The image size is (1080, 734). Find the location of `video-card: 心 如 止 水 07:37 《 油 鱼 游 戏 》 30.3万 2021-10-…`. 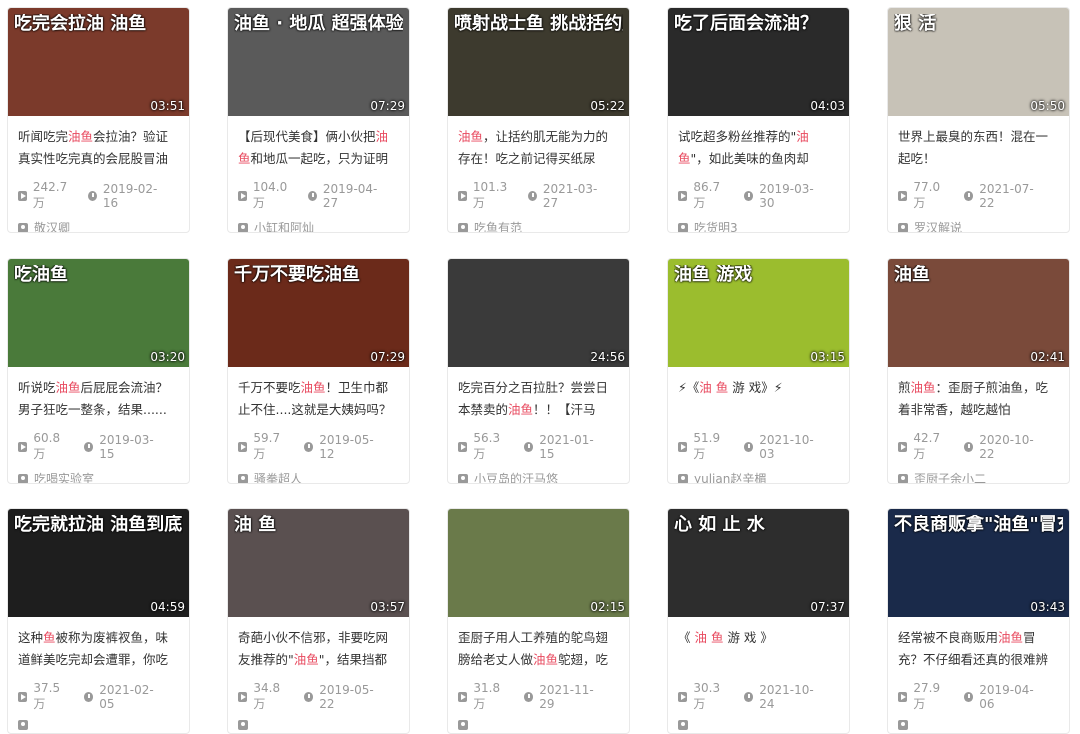

video-card: 心 如 止 水 07:37 《 油 鱼 游 戏 》 30.3万 2021-10-… is located at coordinates (758, 621).